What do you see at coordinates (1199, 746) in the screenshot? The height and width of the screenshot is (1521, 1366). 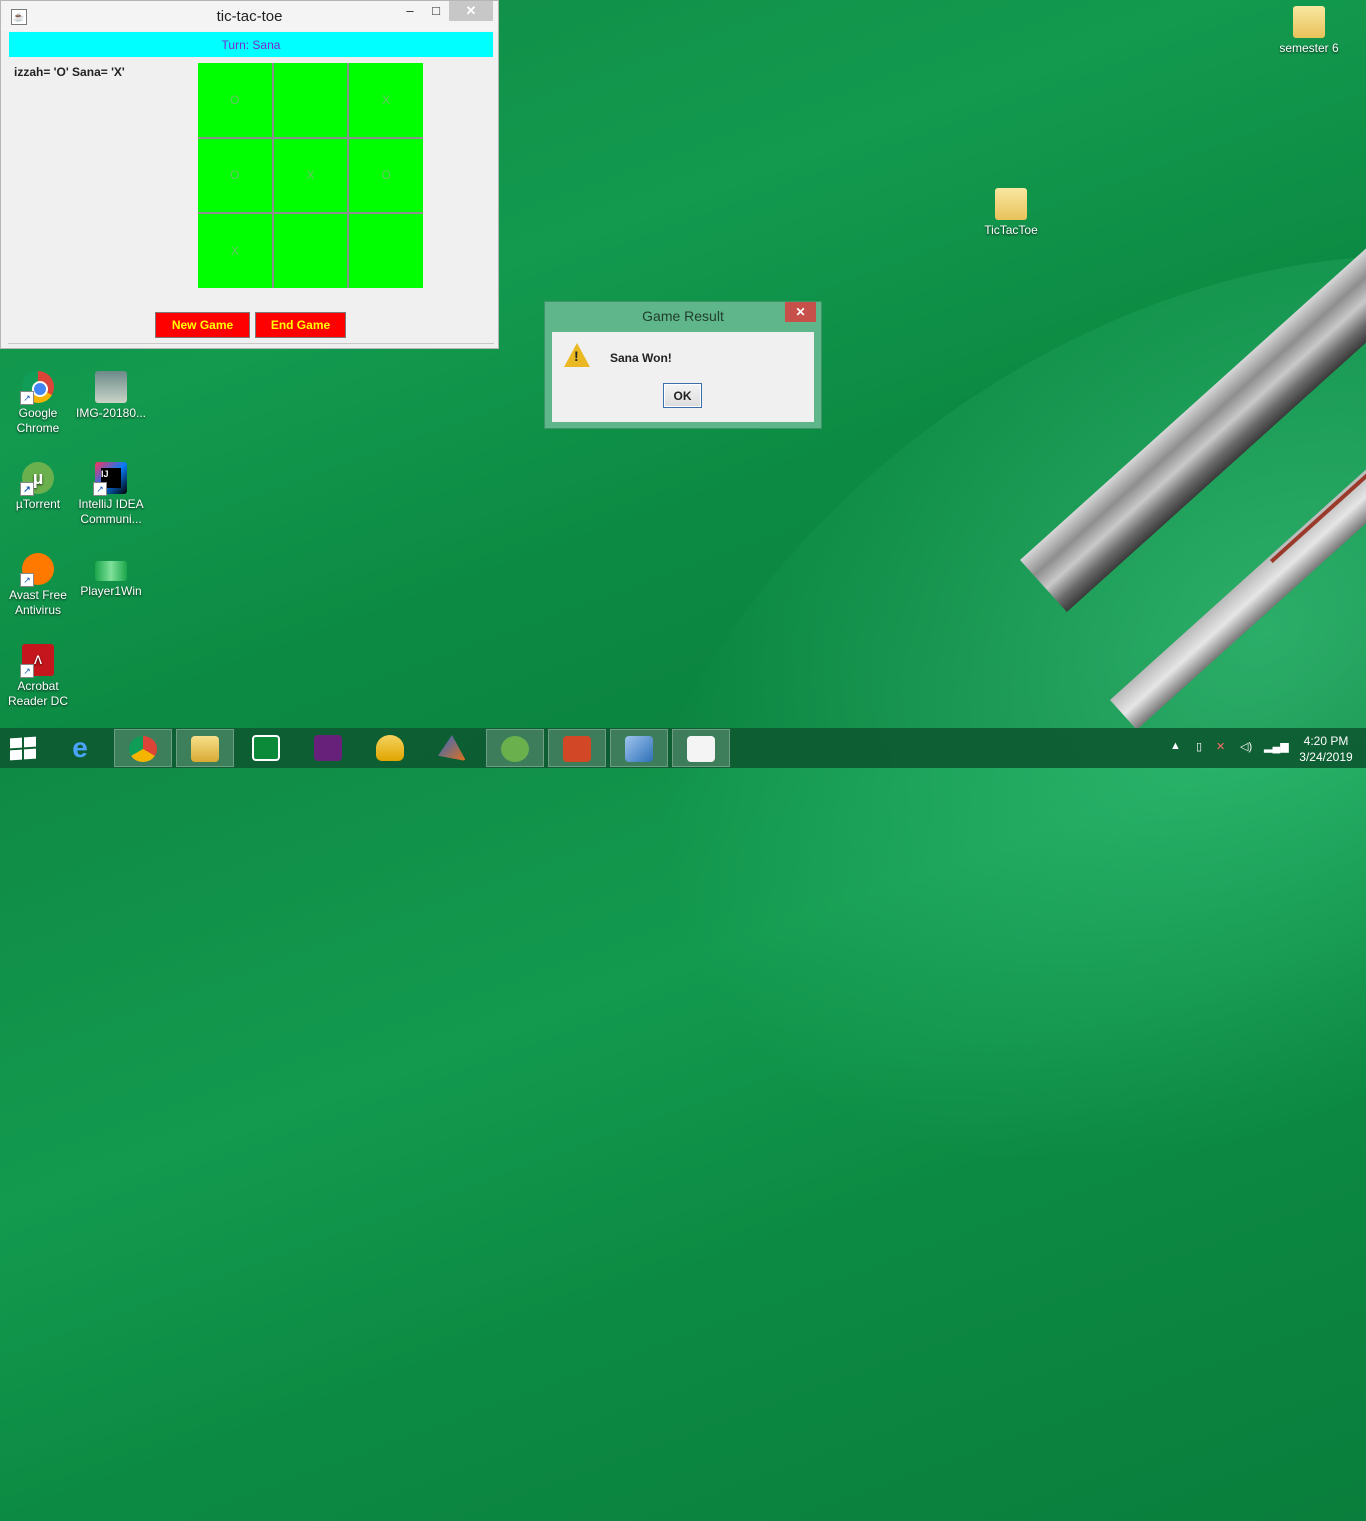 I see `battery-icon: ▯` at bounding box center [1199, 746].